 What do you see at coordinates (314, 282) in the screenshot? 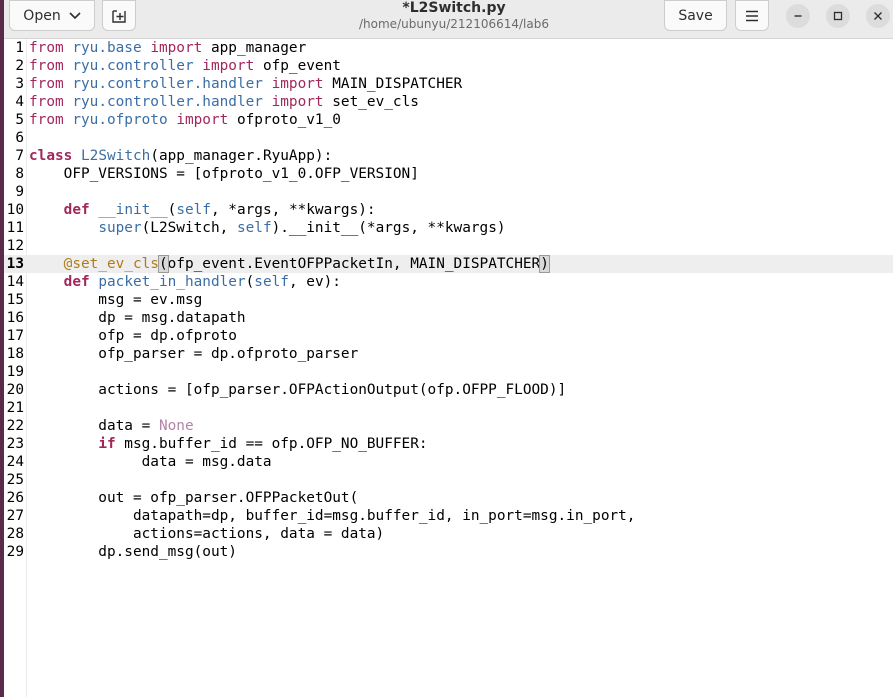
I see `code-text: , ev):` at bounding box center [314, 282].